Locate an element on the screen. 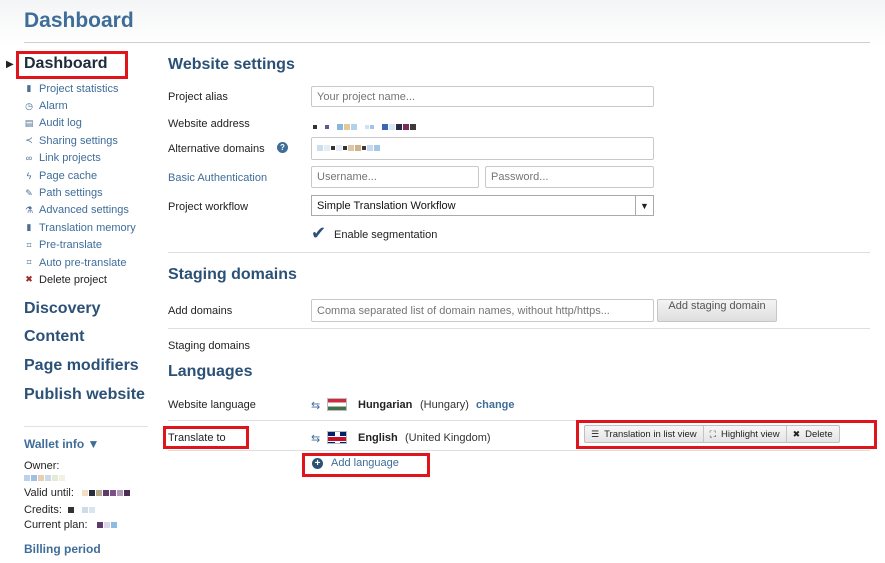  add-language-button: + Add language is located at coordinates (355, 463).